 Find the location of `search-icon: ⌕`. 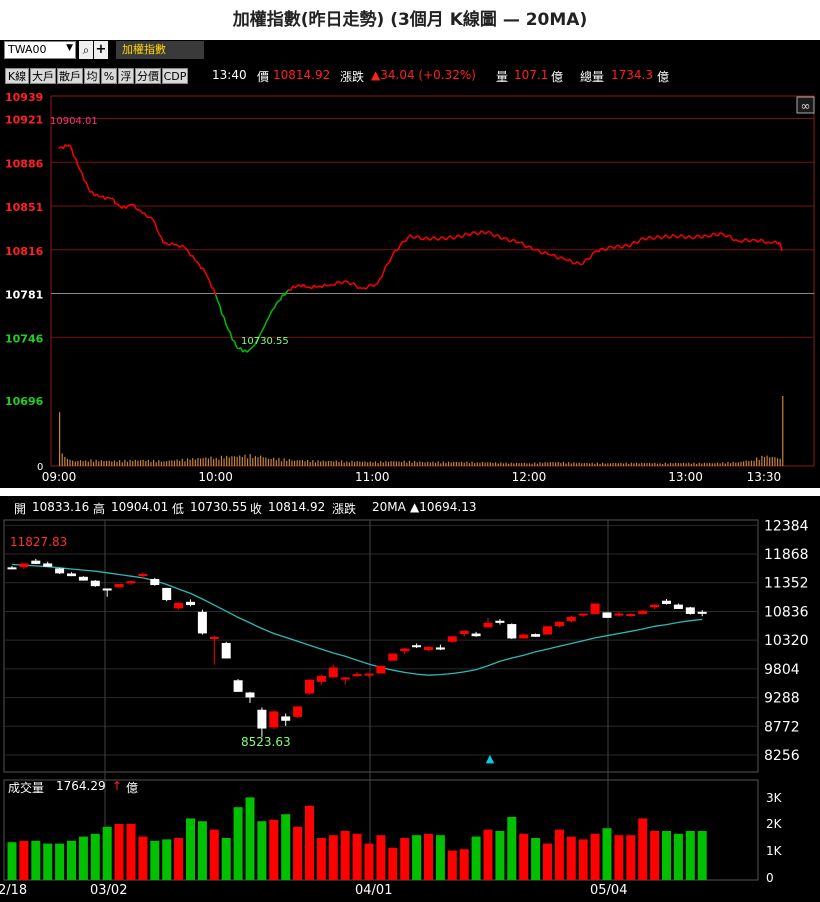

search-icon: ⌕ is located at coordinates (86, 50).